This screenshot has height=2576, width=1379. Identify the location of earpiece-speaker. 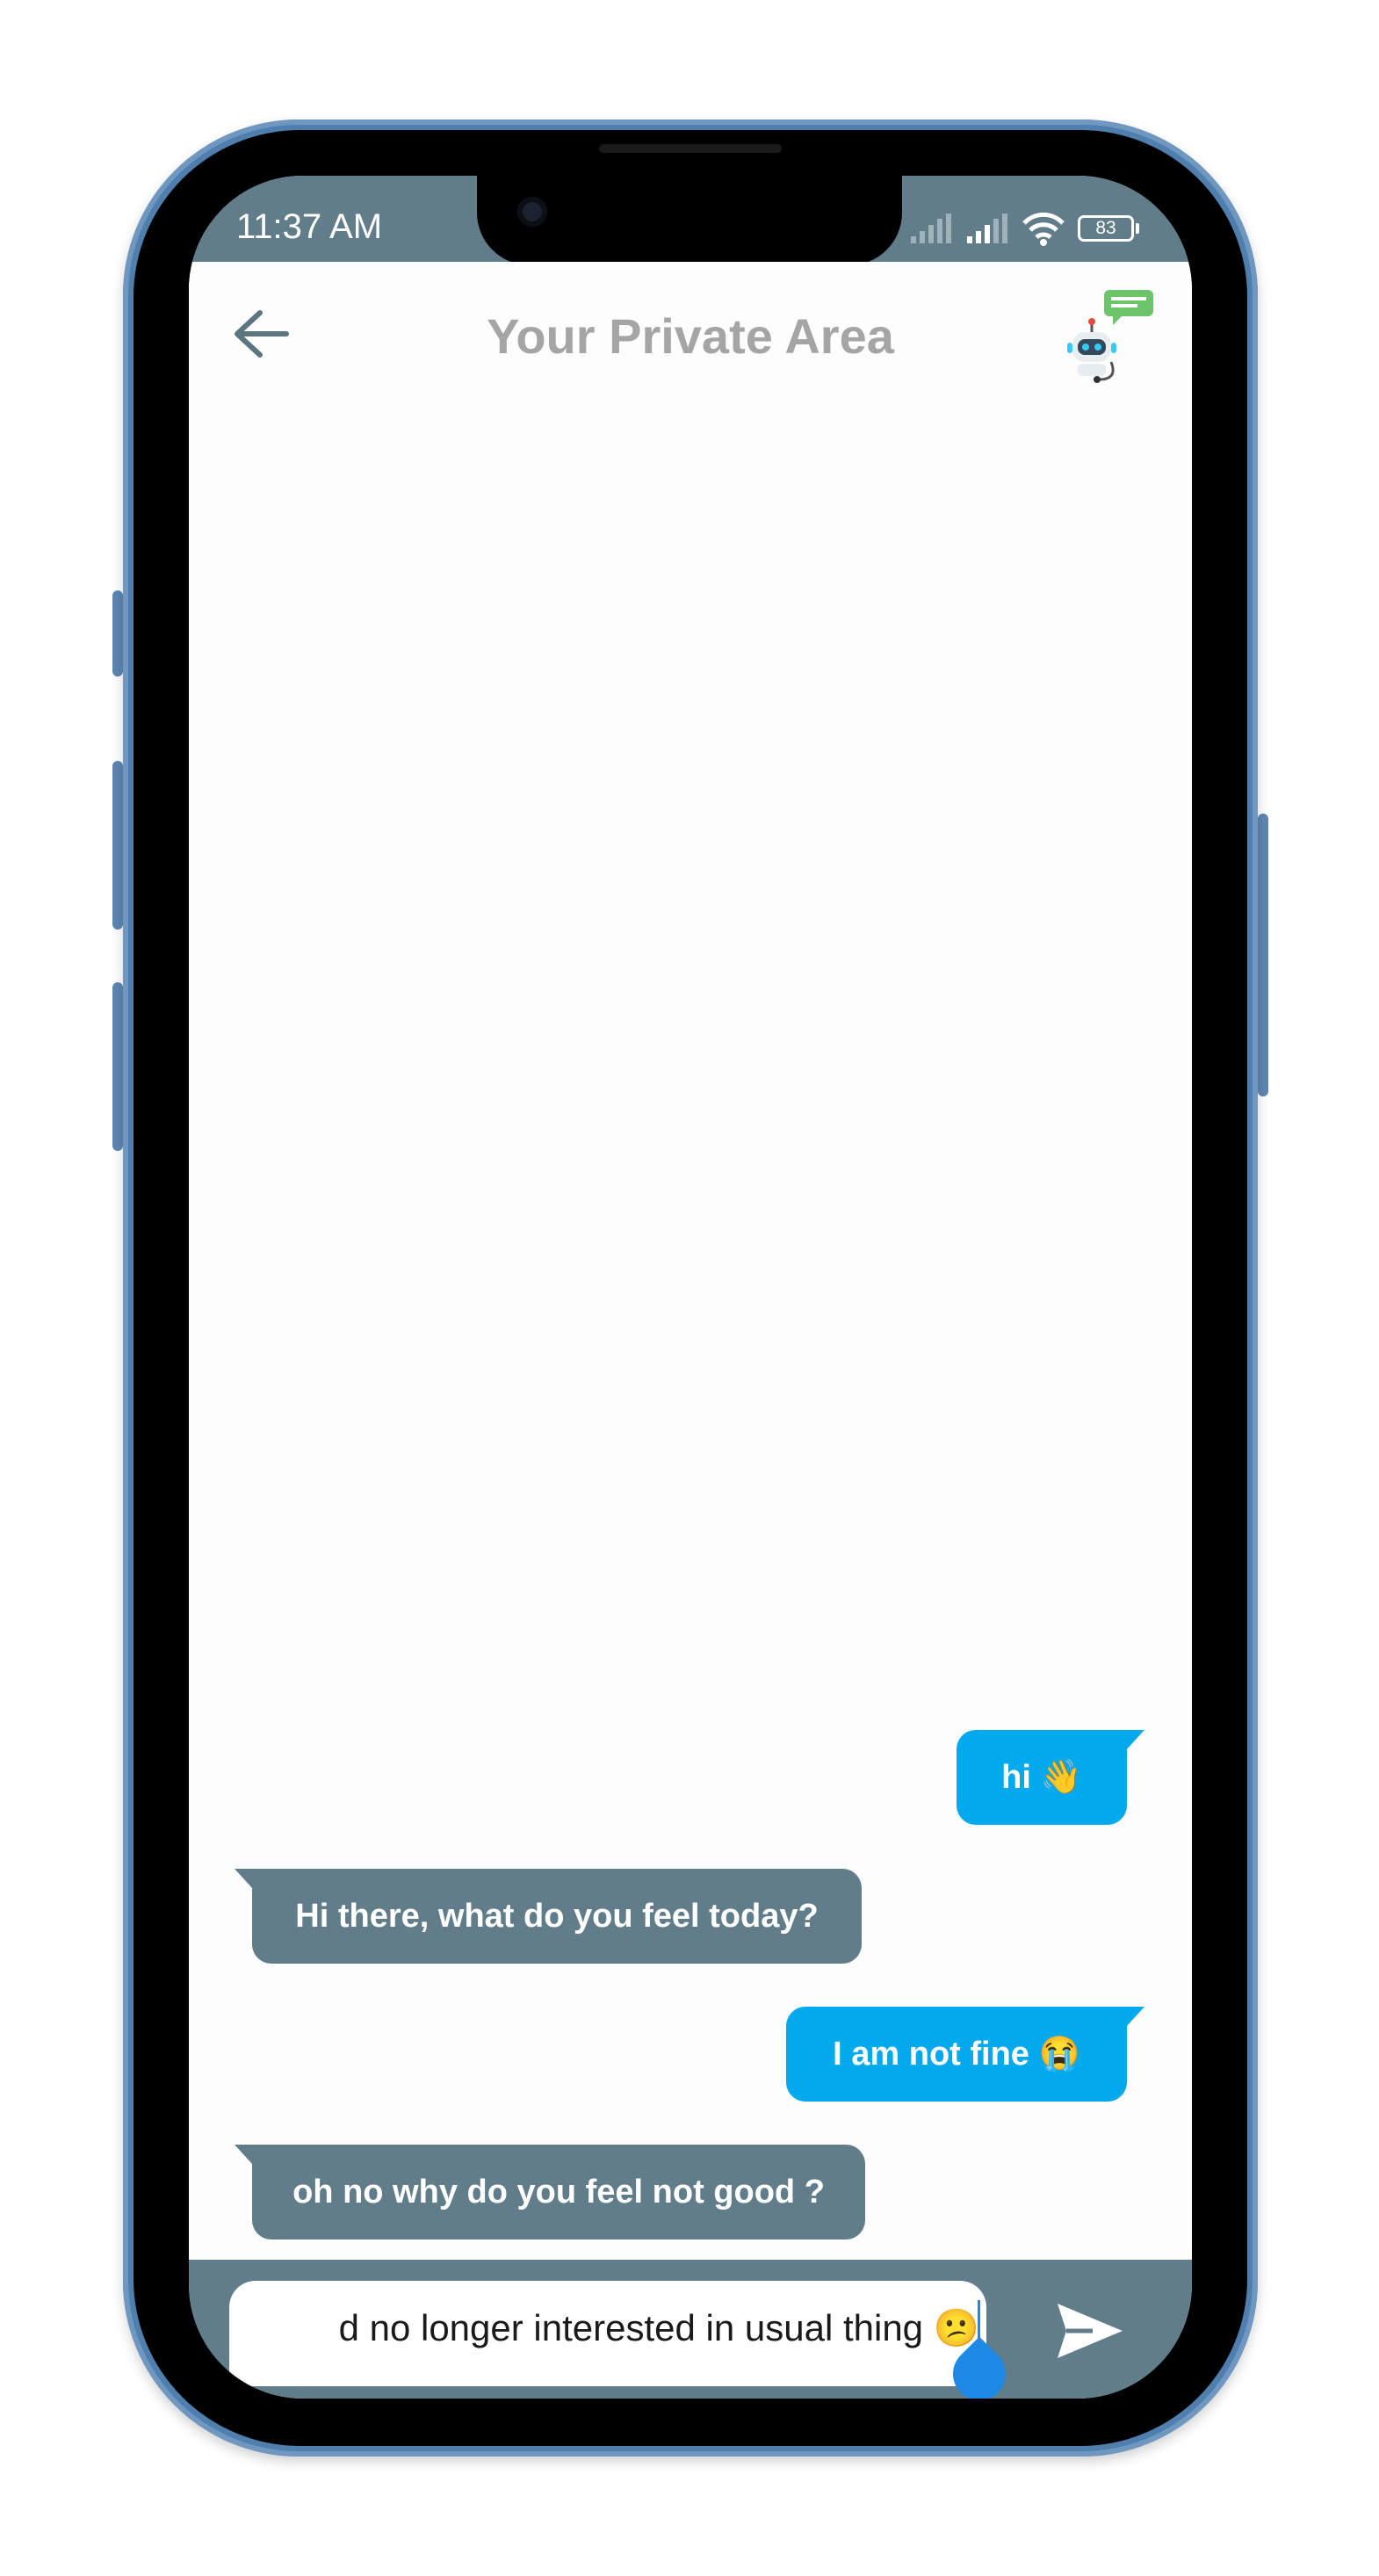
(690, 148).